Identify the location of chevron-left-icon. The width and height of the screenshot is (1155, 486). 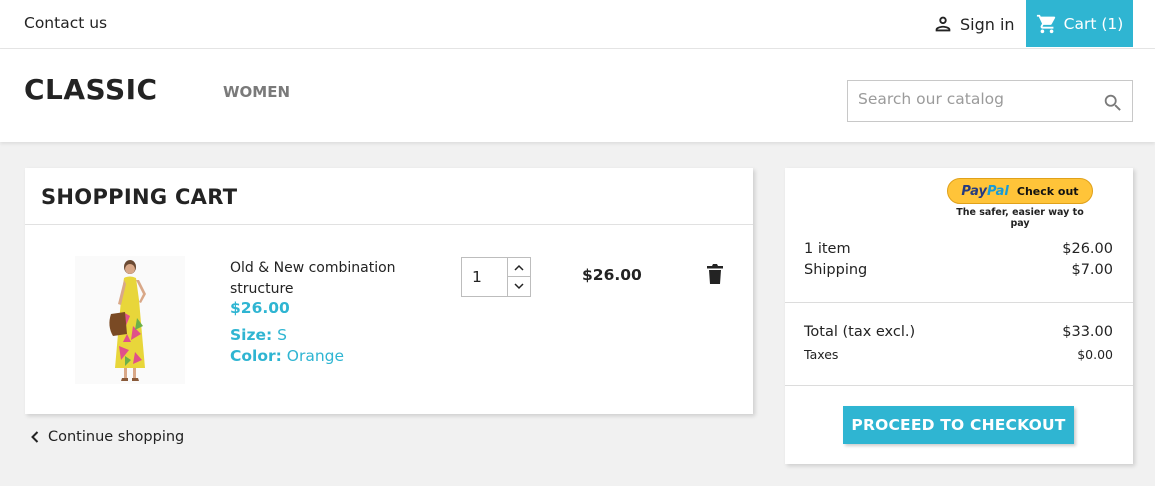
(35, 437).